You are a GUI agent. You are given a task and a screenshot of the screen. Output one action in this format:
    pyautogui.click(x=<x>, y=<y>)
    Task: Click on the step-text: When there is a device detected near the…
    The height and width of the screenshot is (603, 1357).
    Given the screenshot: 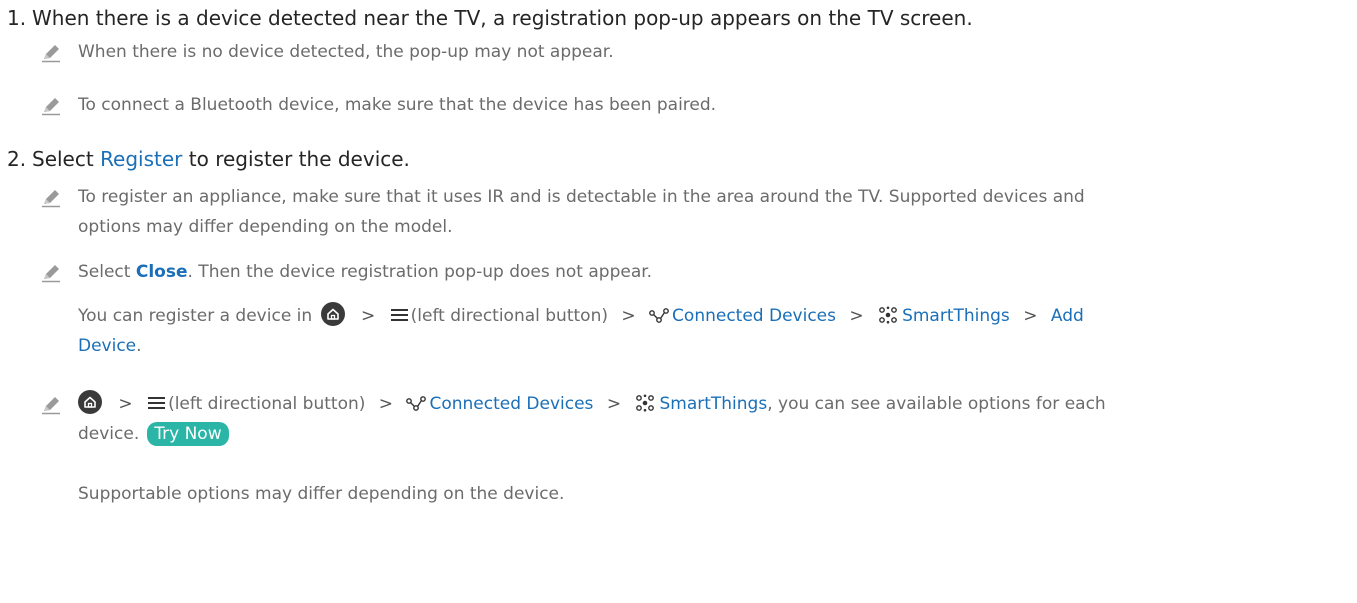 What is the action you would take?
    pyautogui.click(x=502, y=18)
    